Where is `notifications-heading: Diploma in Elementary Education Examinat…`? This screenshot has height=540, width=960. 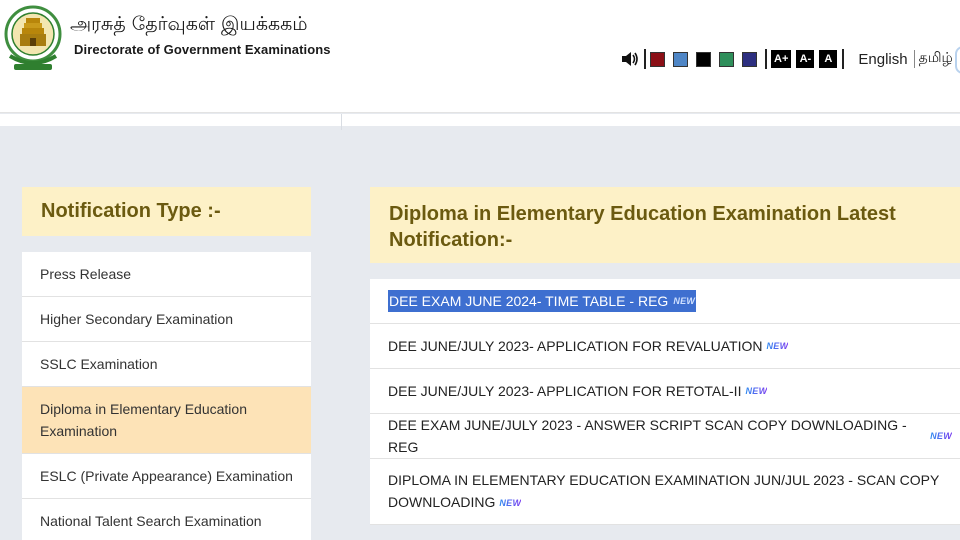
notifications-heading: Diploma in Elementary Education Examinat… is located at coordinates (665, 225).